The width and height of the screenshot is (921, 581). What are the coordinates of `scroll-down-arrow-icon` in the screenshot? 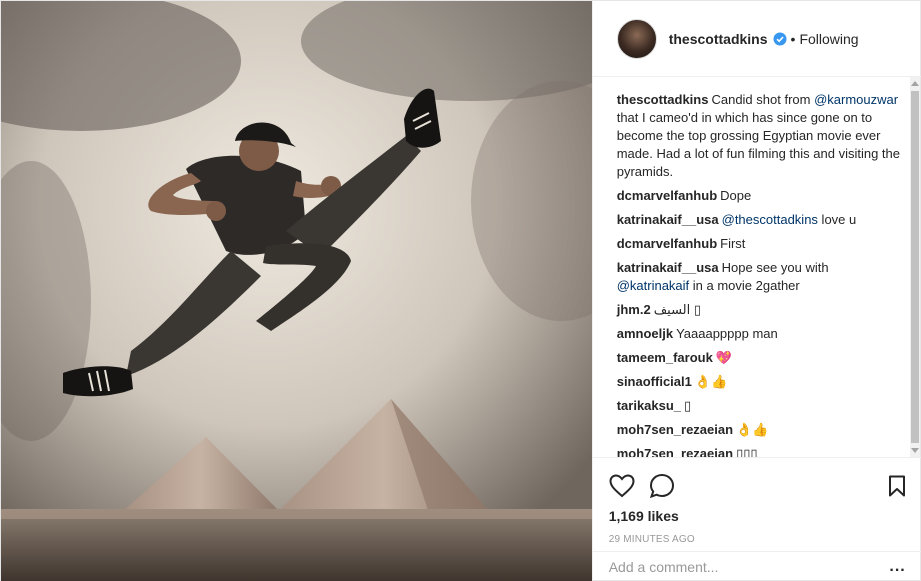 It's located at (915, 450).